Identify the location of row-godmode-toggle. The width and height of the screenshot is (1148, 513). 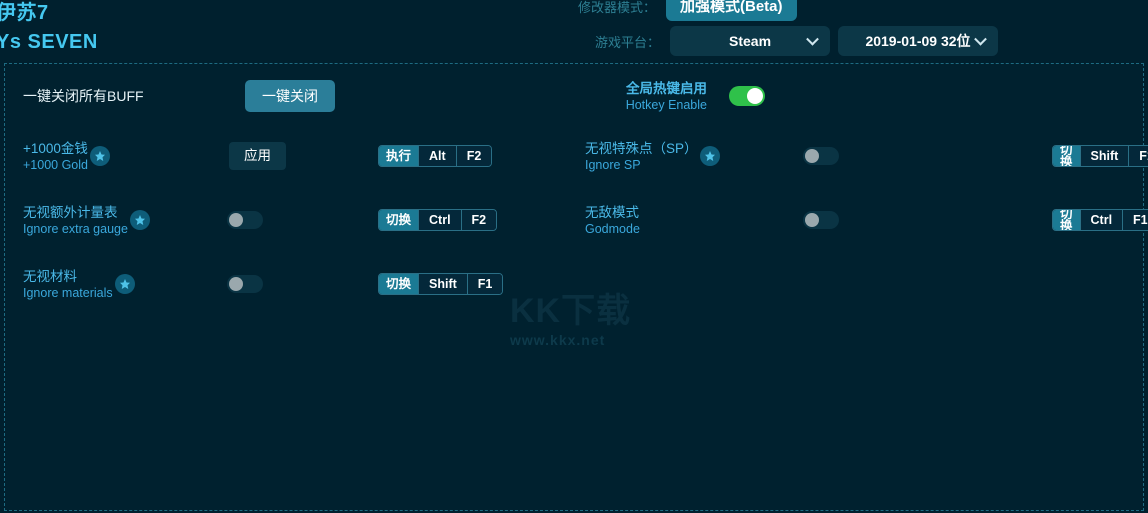
(821, 220).